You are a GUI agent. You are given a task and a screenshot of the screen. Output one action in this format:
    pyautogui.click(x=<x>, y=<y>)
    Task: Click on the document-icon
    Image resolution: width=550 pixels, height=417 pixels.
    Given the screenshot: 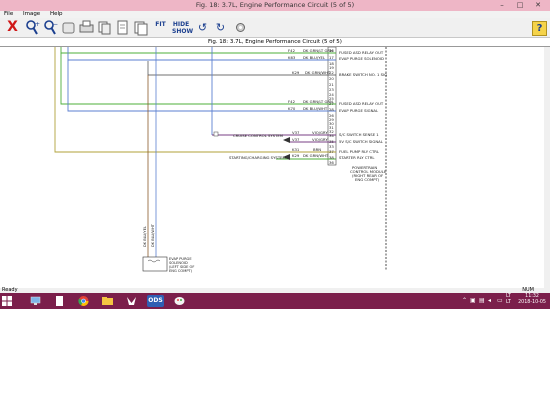 What is the action you would take?
    pyautogui.click(x=59, y=301)
    